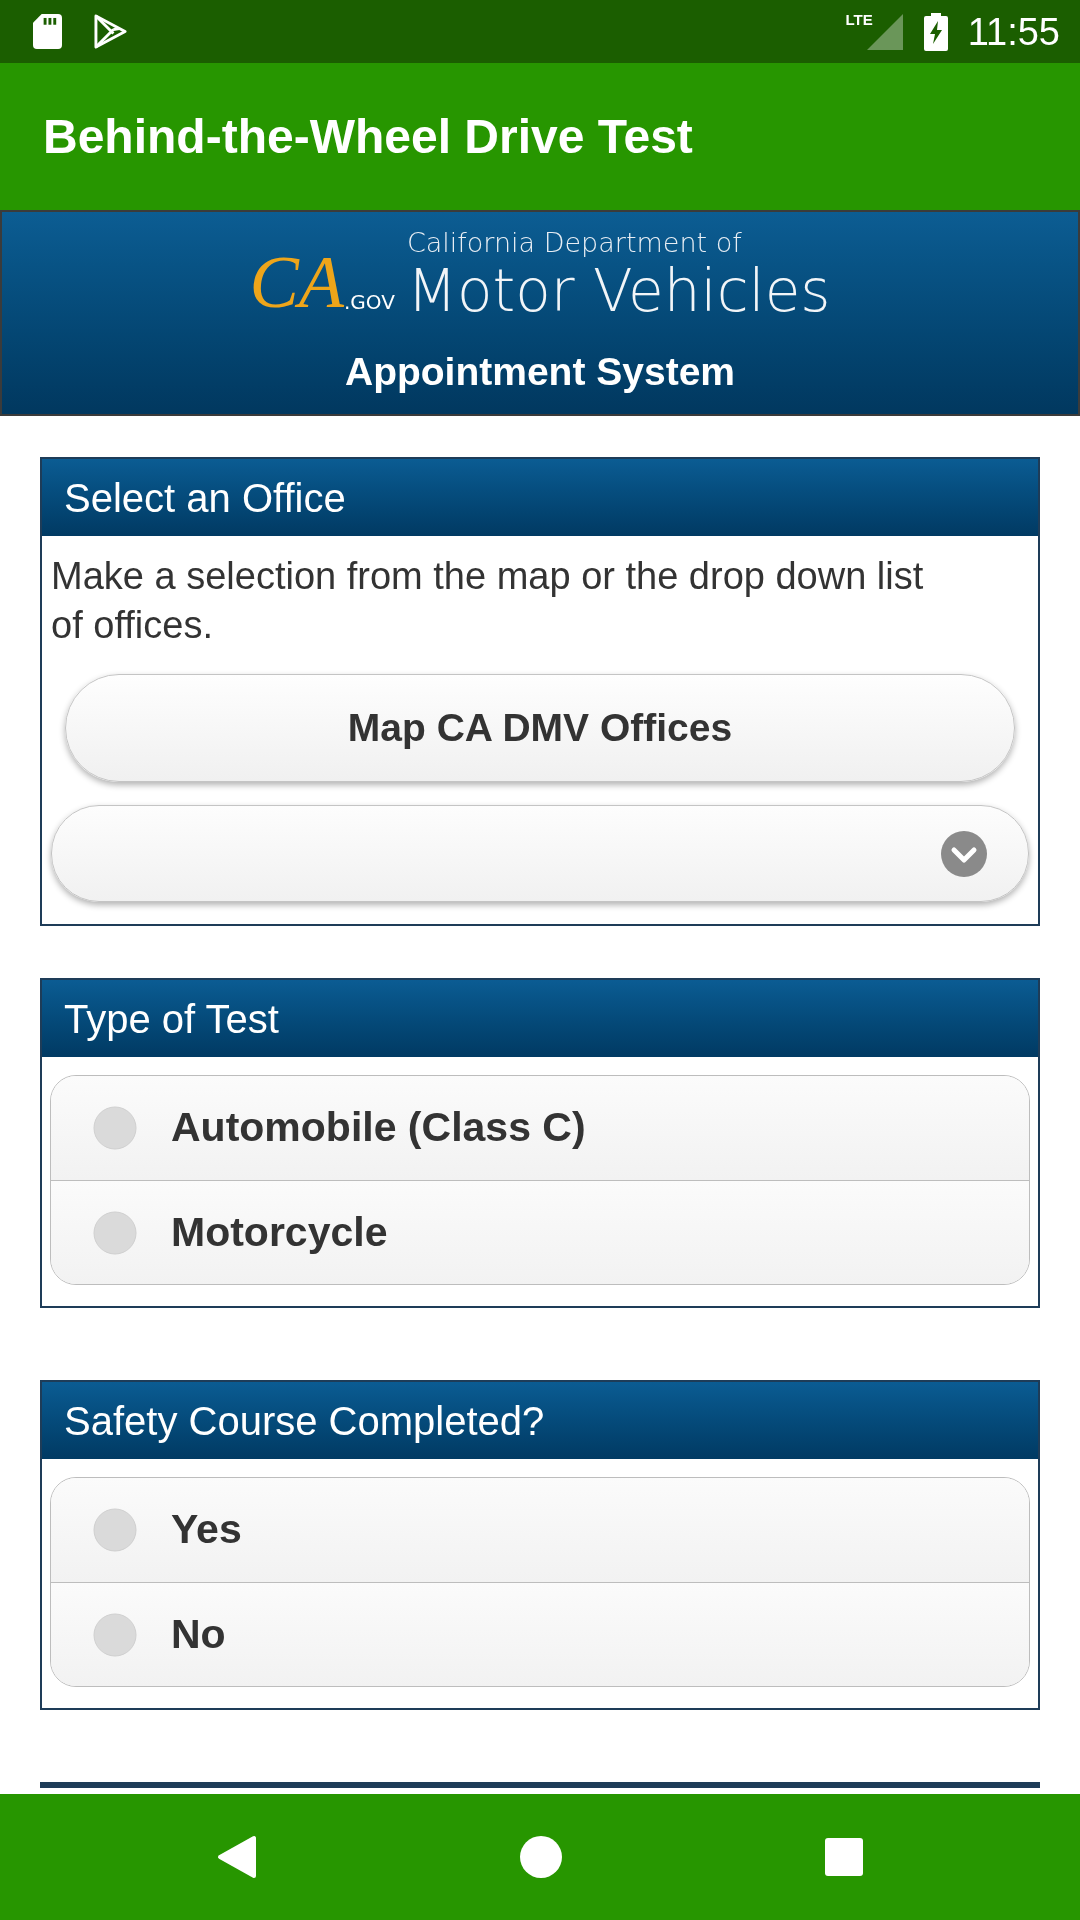 This screenshot has height=1920, width=1080. Describe the element at coordinates (304, 1420) in the screenshot. I see `section-title: Safety Course Completed?` at that location.